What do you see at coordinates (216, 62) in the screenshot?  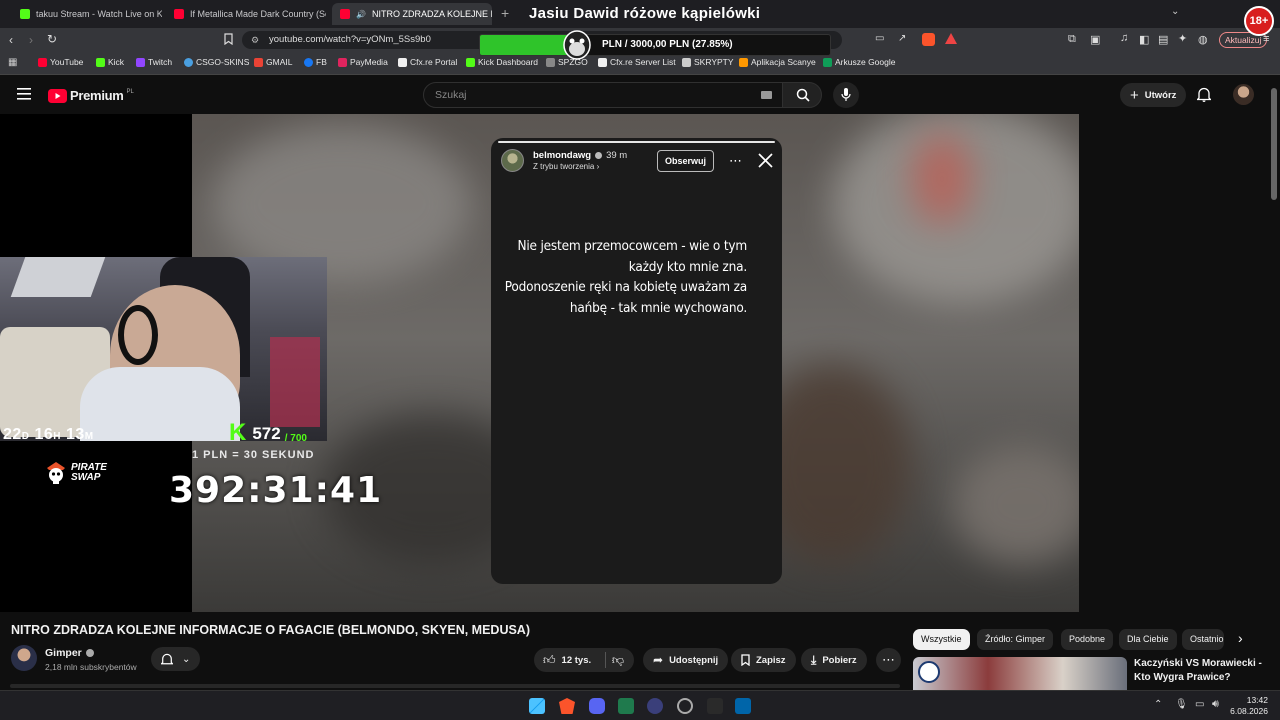 I see `bookmark-csgo-skins: CSGO-SKINS` at bounding box center [216, 62].